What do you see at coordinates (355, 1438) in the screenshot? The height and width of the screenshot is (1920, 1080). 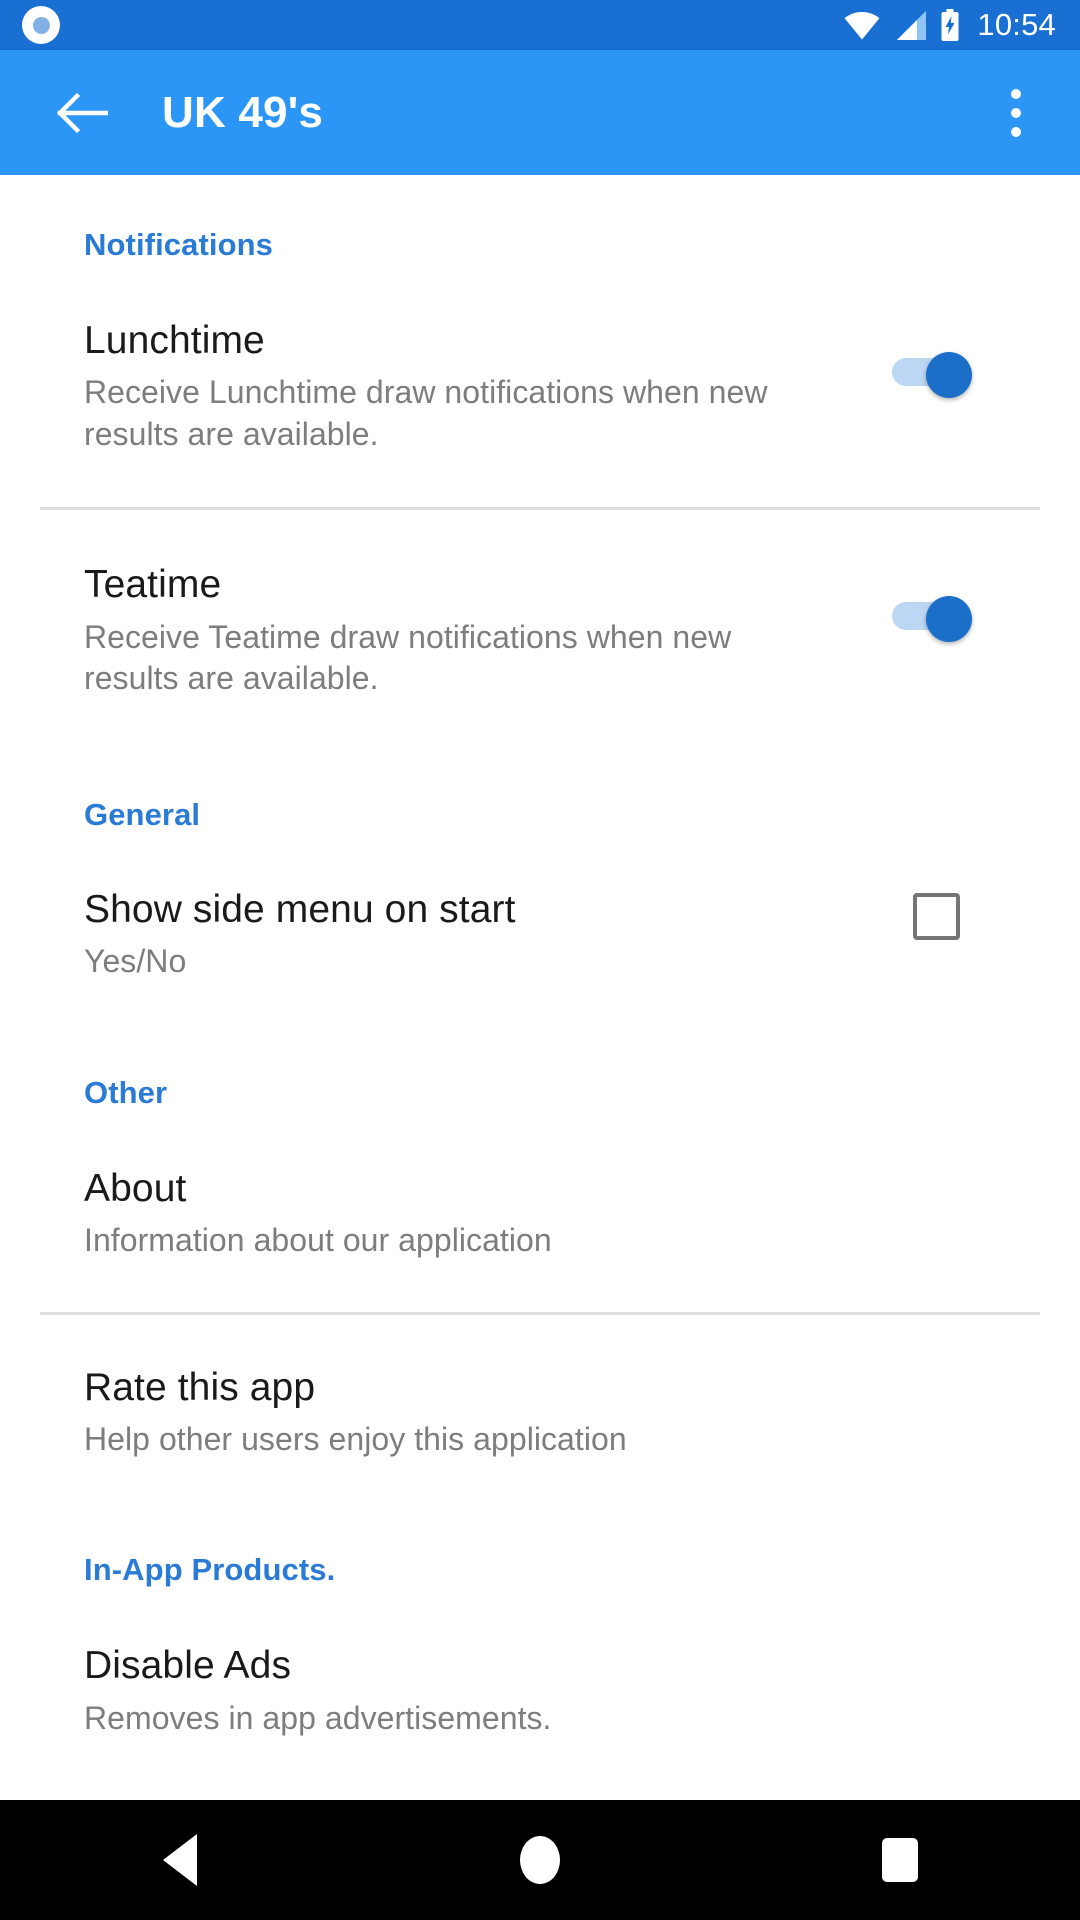 I see `preference-summary-rate-this-app: Help other users enjoy this application` at bounding box center [355, 1438].